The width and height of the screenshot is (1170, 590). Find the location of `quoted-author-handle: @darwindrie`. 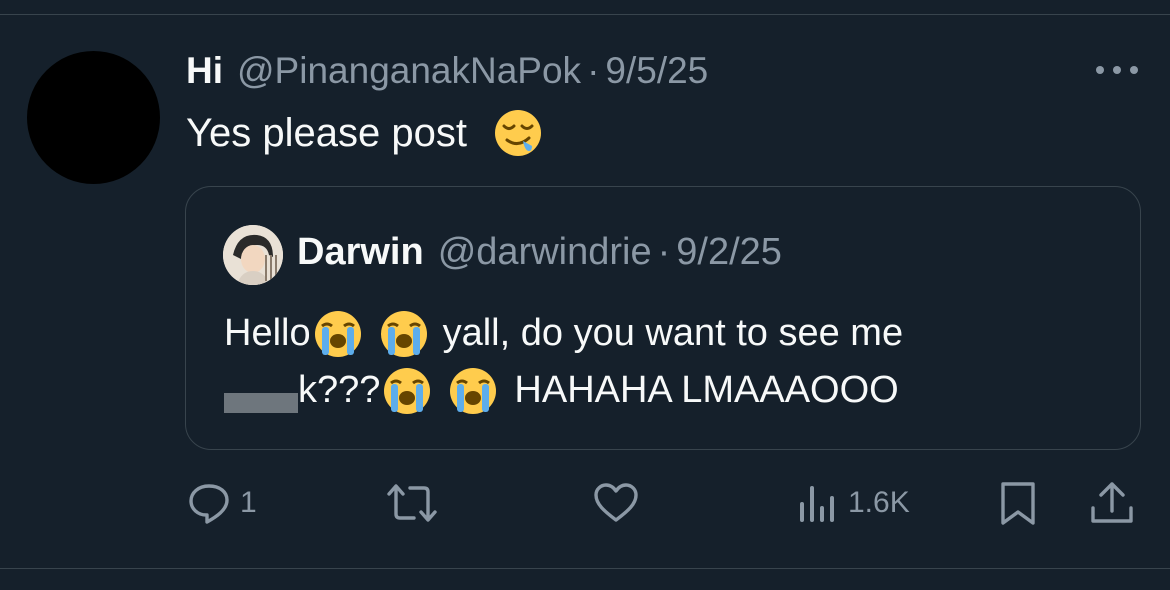

quoted-author-handle: @darwindrie is located at coordinates (544, 252).